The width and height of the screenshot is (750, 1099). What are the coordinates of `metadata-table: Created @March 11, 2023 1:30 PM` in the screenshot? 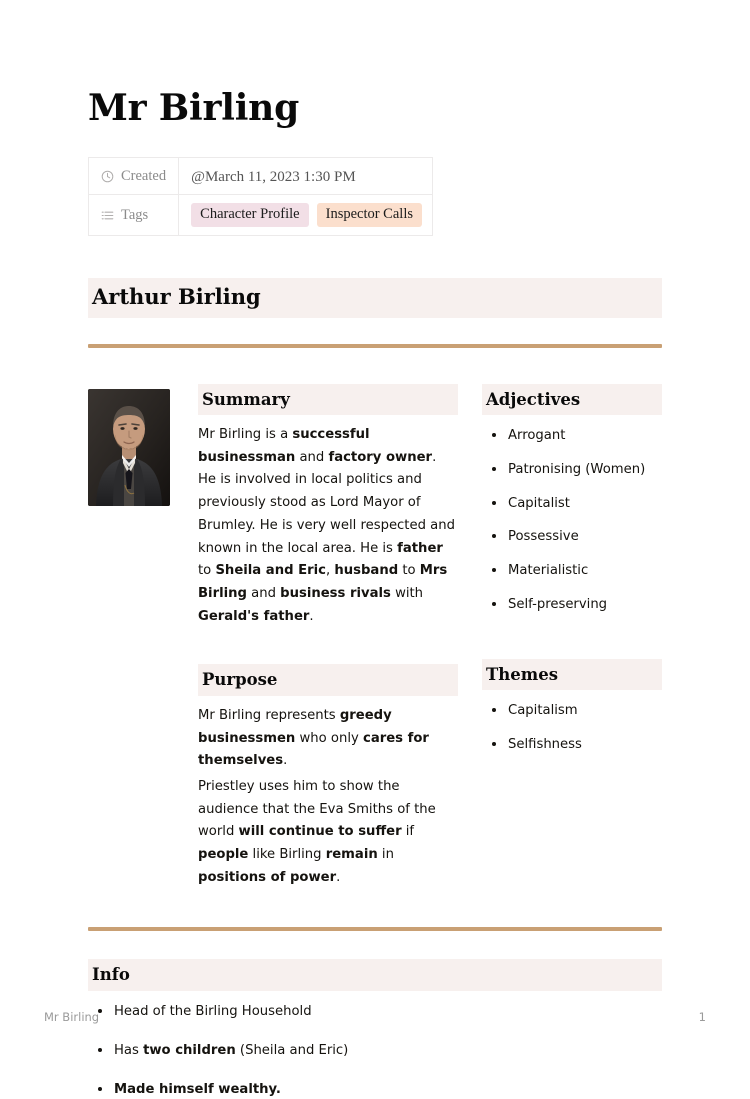 It's located at (260, 196).